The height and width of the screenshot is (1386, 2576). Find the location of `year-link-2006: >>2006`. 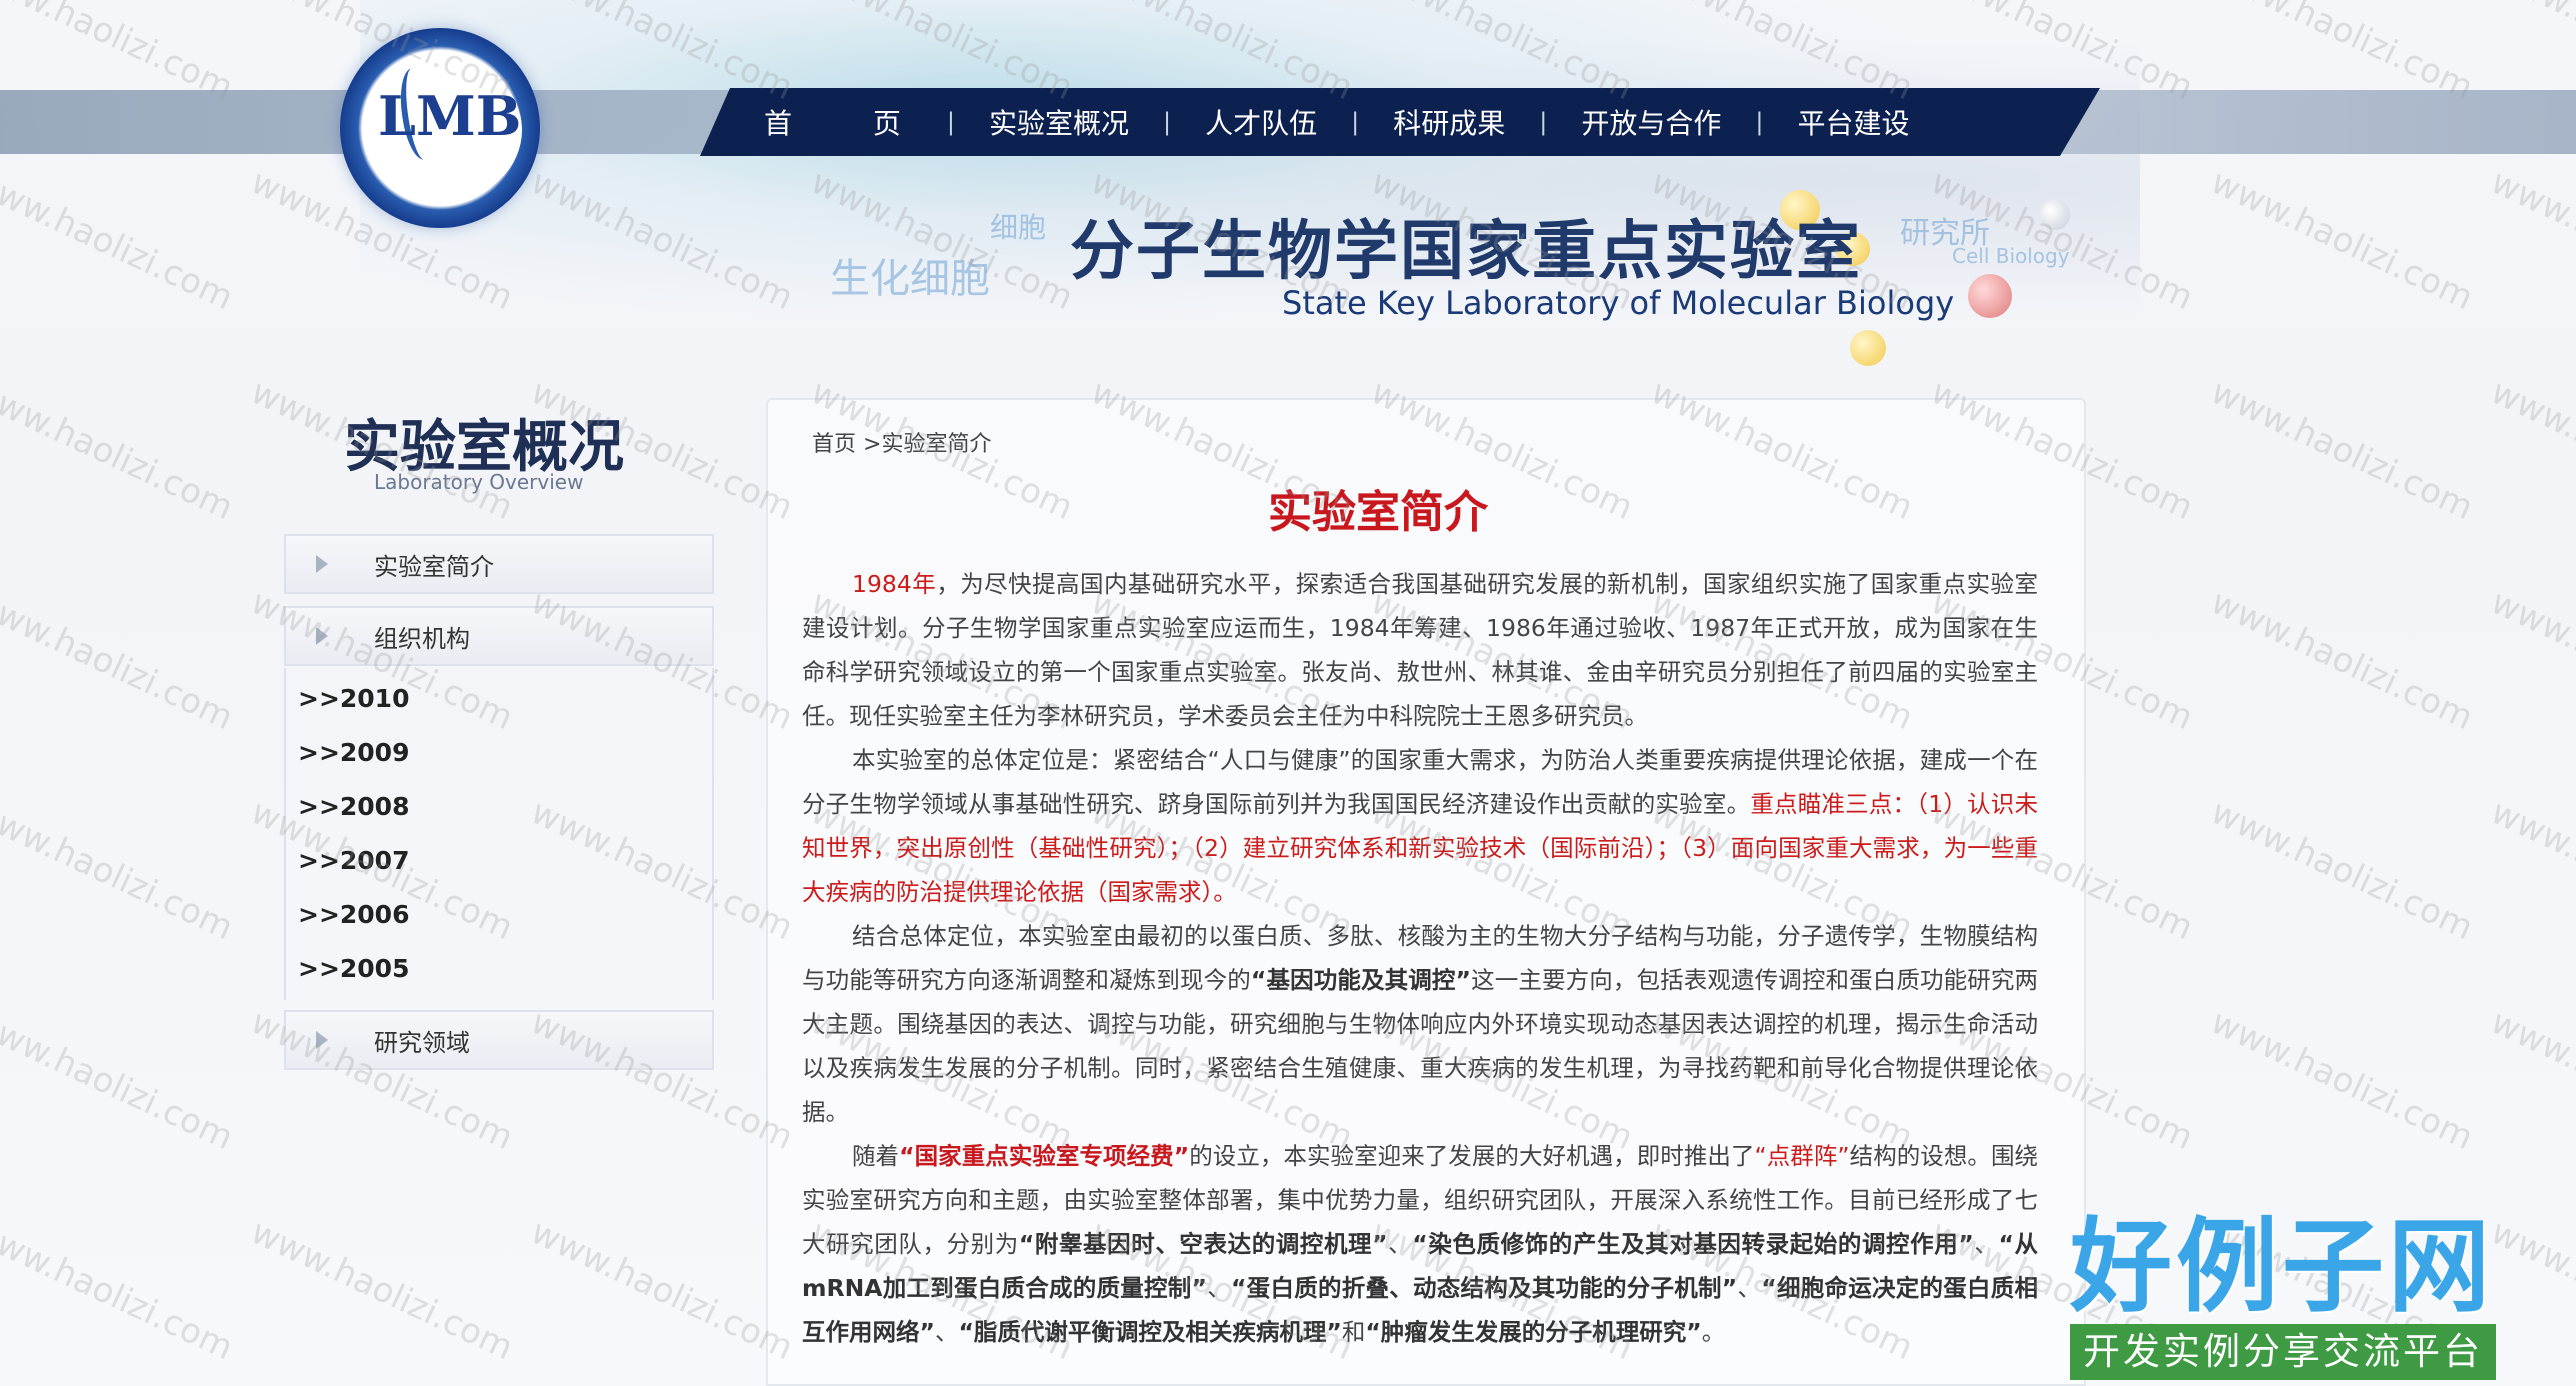

year-link-2006: >>2006 is located at coordinates (499, 915).